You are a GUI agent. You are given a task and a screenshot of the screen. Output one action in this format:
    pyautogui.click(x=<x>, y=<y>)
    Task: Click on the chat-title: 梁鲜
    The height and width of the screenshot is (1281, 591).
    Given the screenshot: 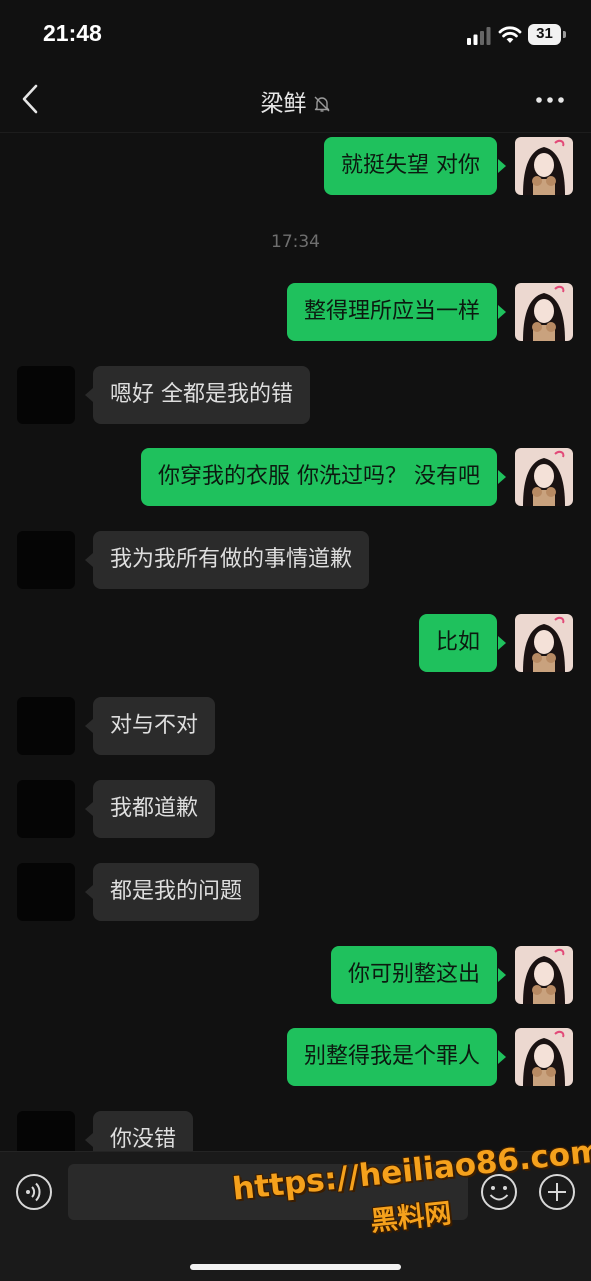 What is the action you would take?
    pyautogui.click(x=283, y=104)
    